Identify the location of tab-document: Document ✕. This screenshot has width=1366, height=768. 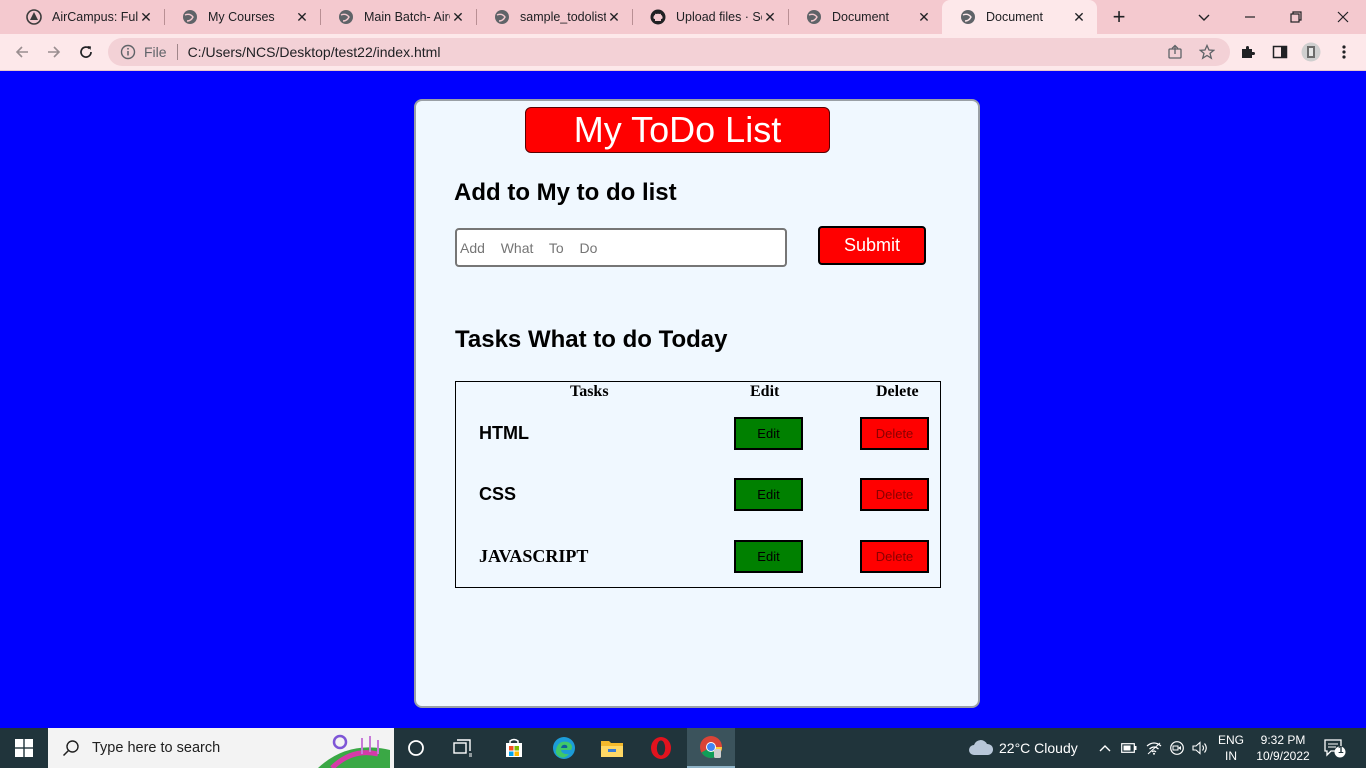
(865, 17).